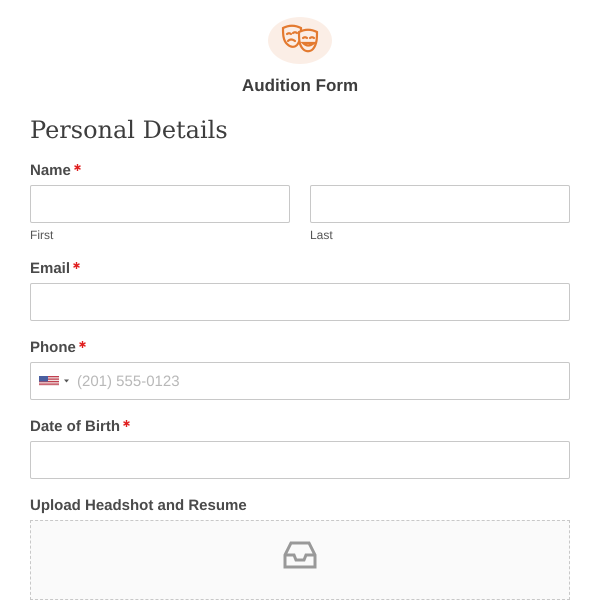  What do you see at coordinates (300, 426) in the screenshot?
I see `field-label: Date of Birth` at bounding box center [300, 426].